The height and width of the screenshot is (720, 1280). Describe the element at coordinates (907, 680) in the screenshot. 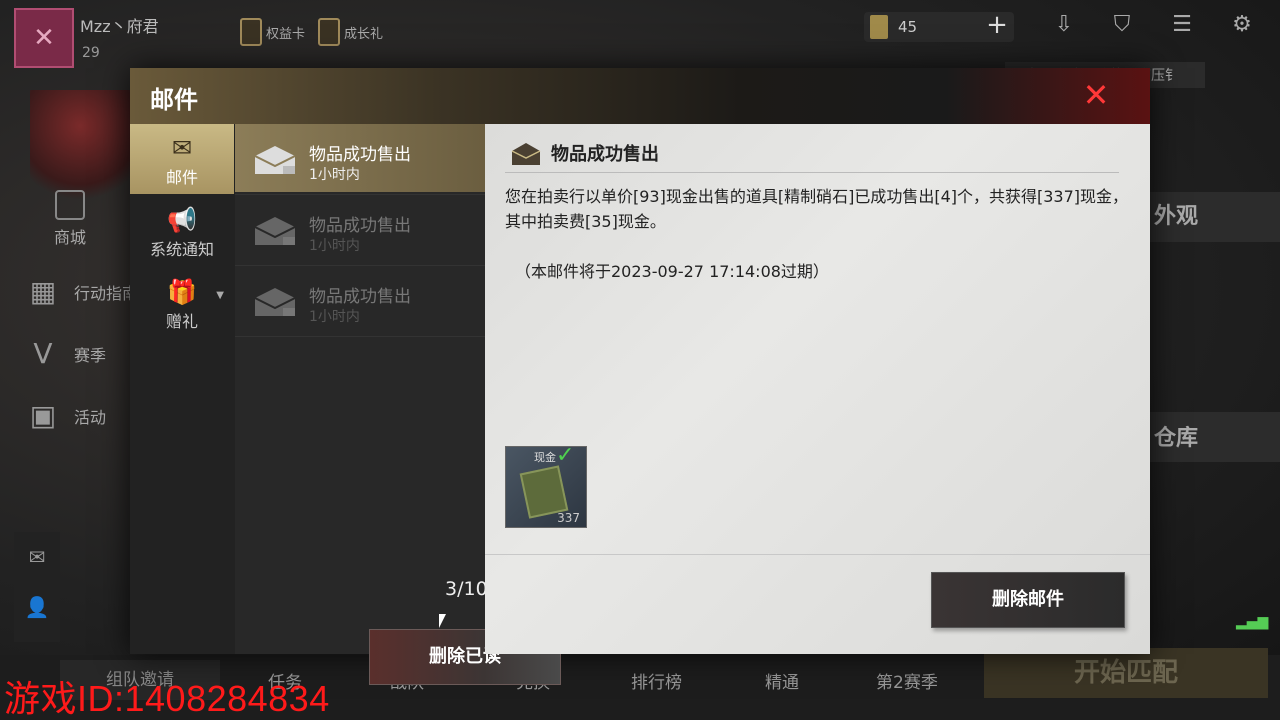

I see `tab-season-2: 第2赛季` at that location.